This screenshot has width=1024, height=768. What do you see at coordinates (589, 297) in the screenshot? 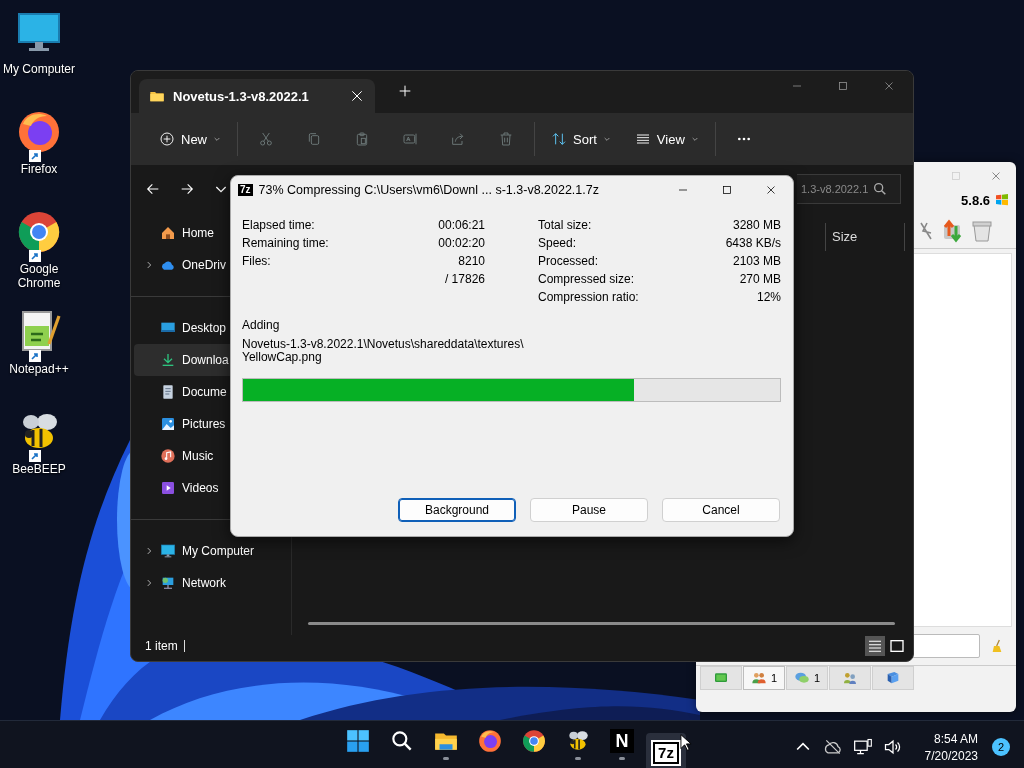
I see `stat-label: Compression ratio:` at bounding box center [589, 297].